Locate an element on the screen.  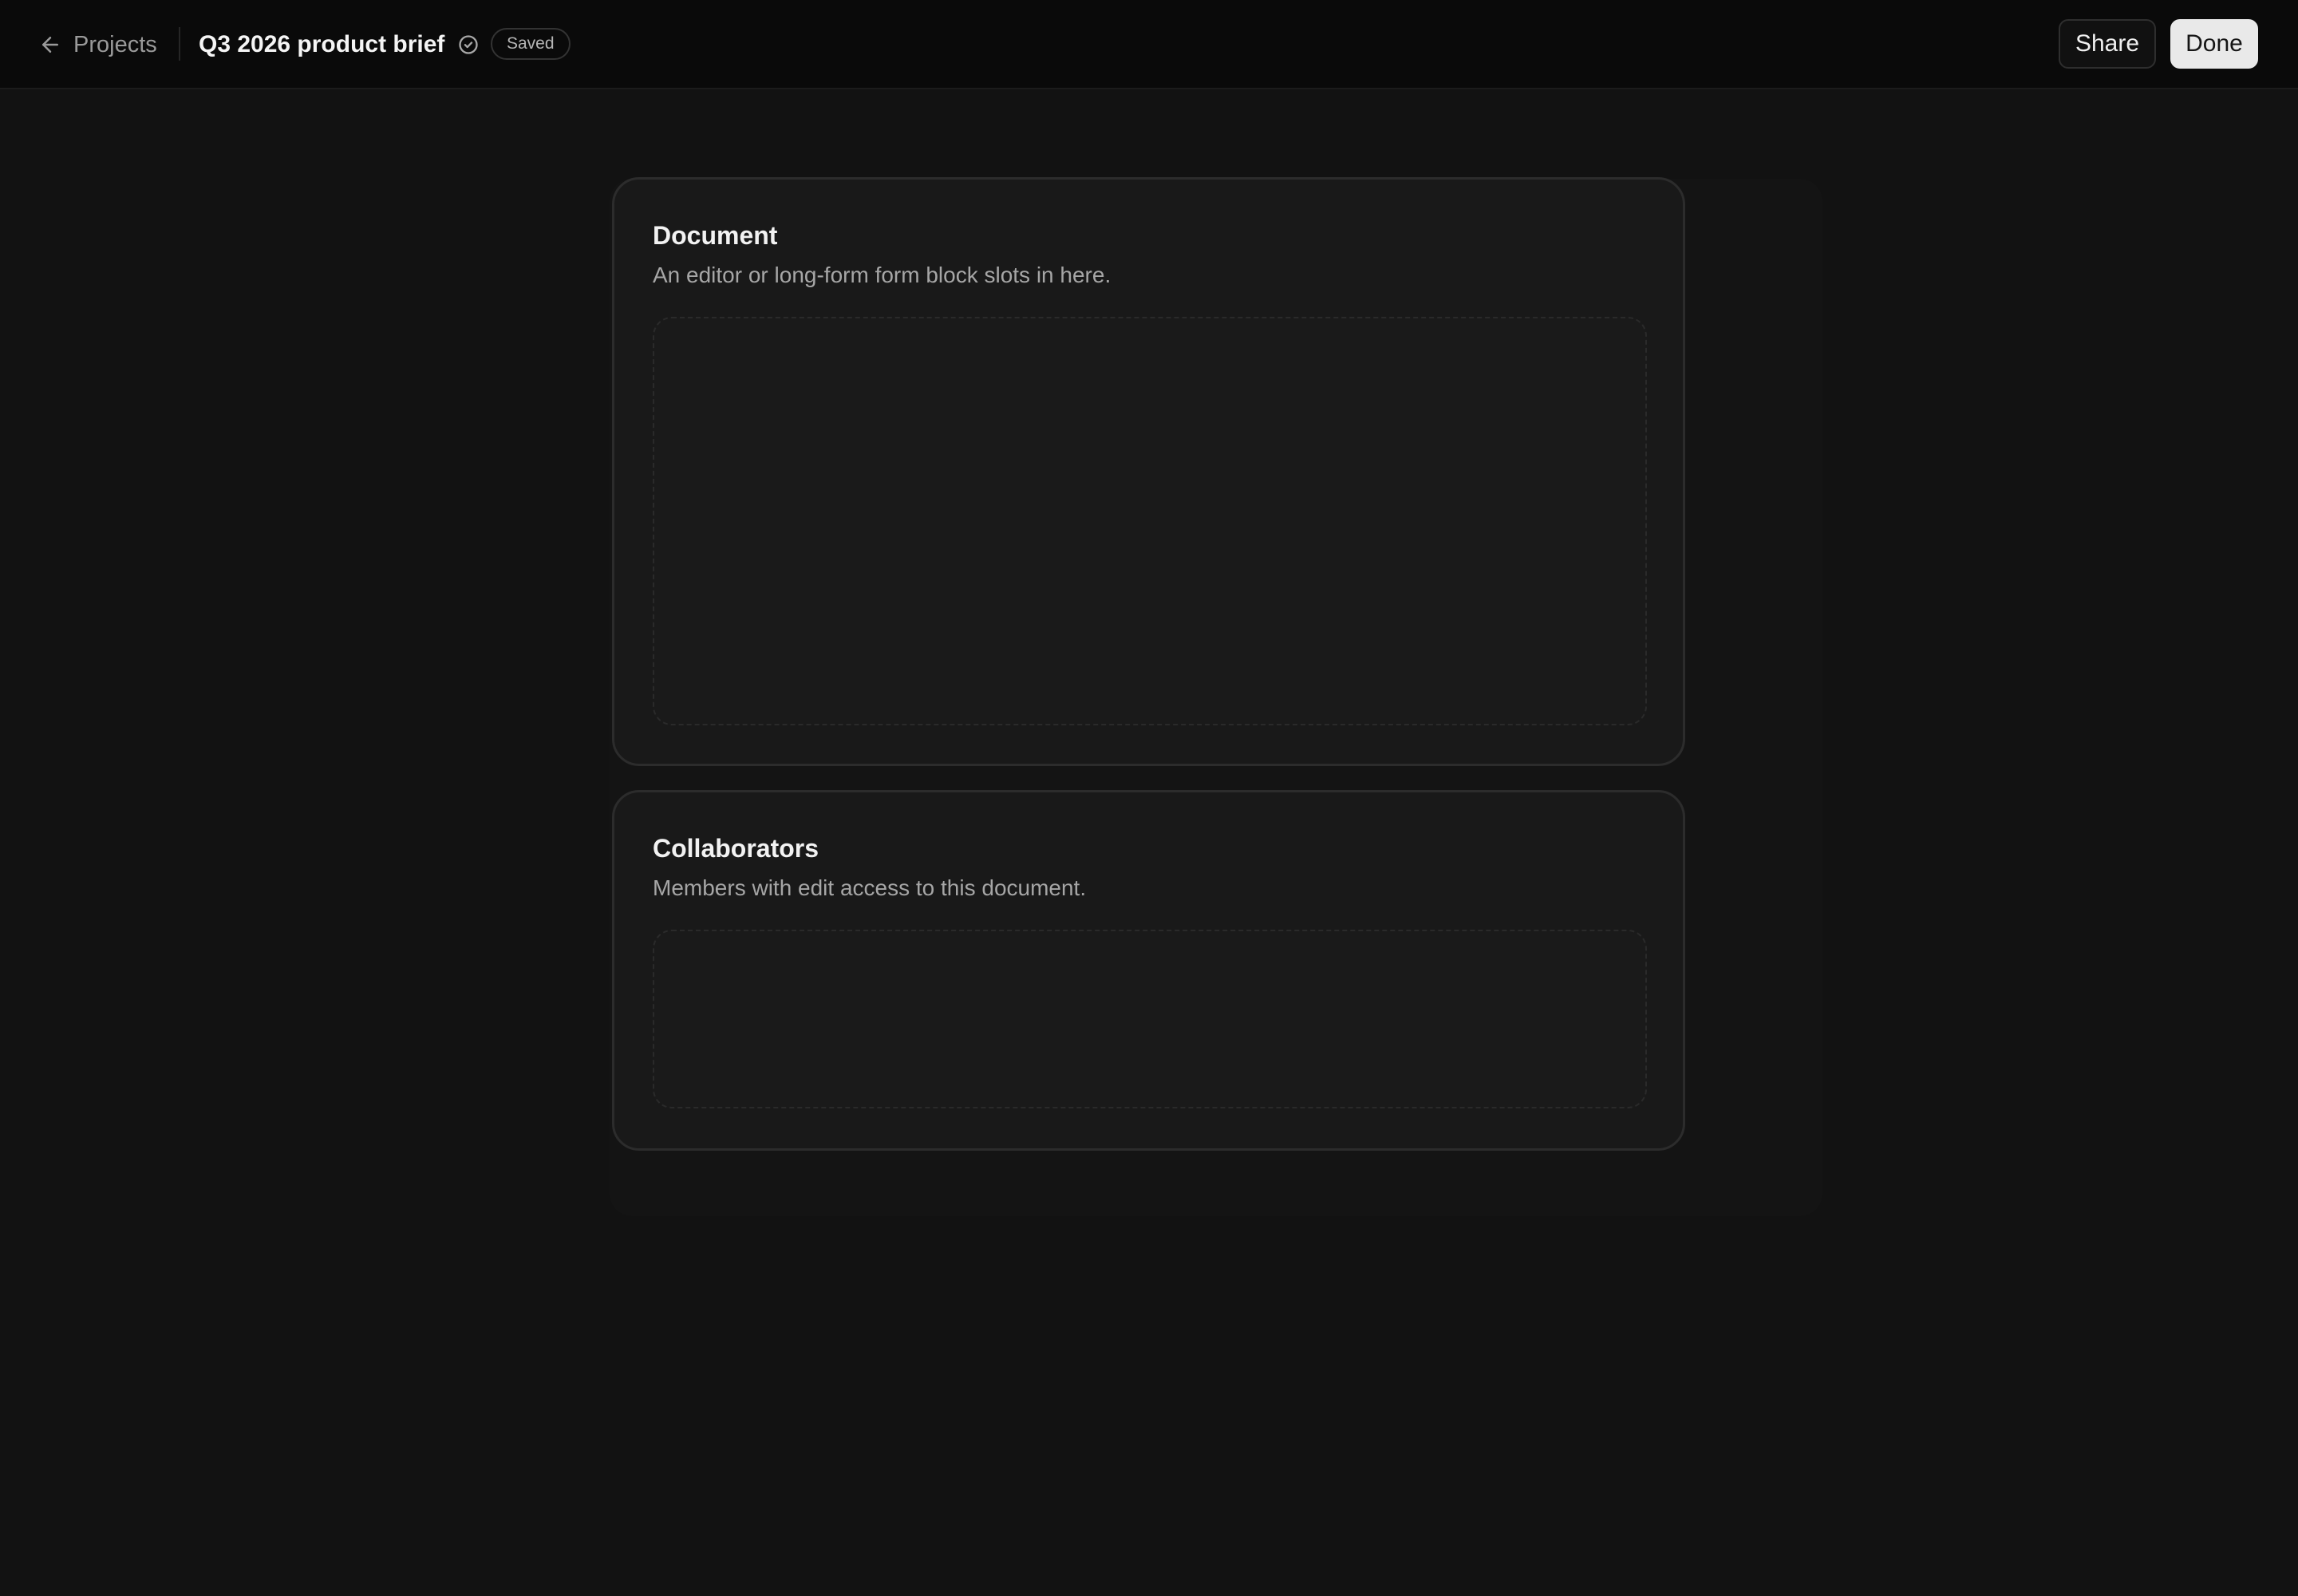
back-to-projects-link: Projects is located at coordinates (98, 44).